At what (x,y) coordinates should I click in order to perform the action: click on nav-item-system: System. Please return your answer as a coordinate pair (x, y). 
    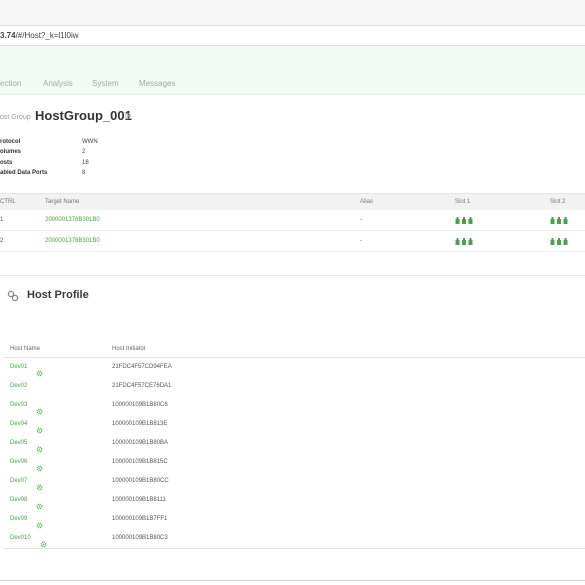
    Looking at the image, I should click on (105, 83).